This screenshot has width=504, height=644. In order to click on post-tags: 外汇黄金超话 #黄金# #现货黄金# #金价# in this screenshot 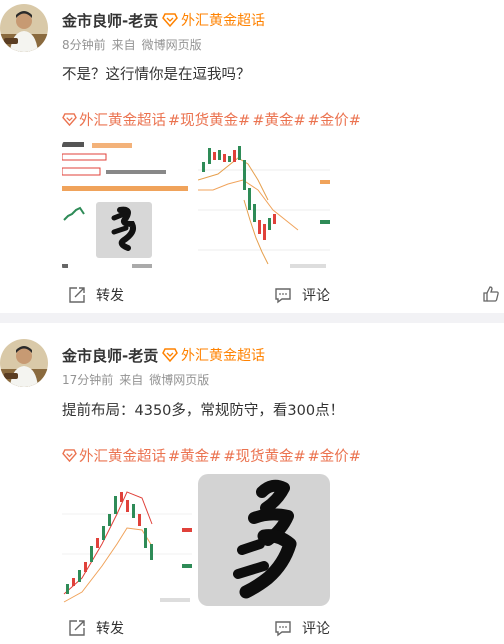, I will do `click(211, 455)`.